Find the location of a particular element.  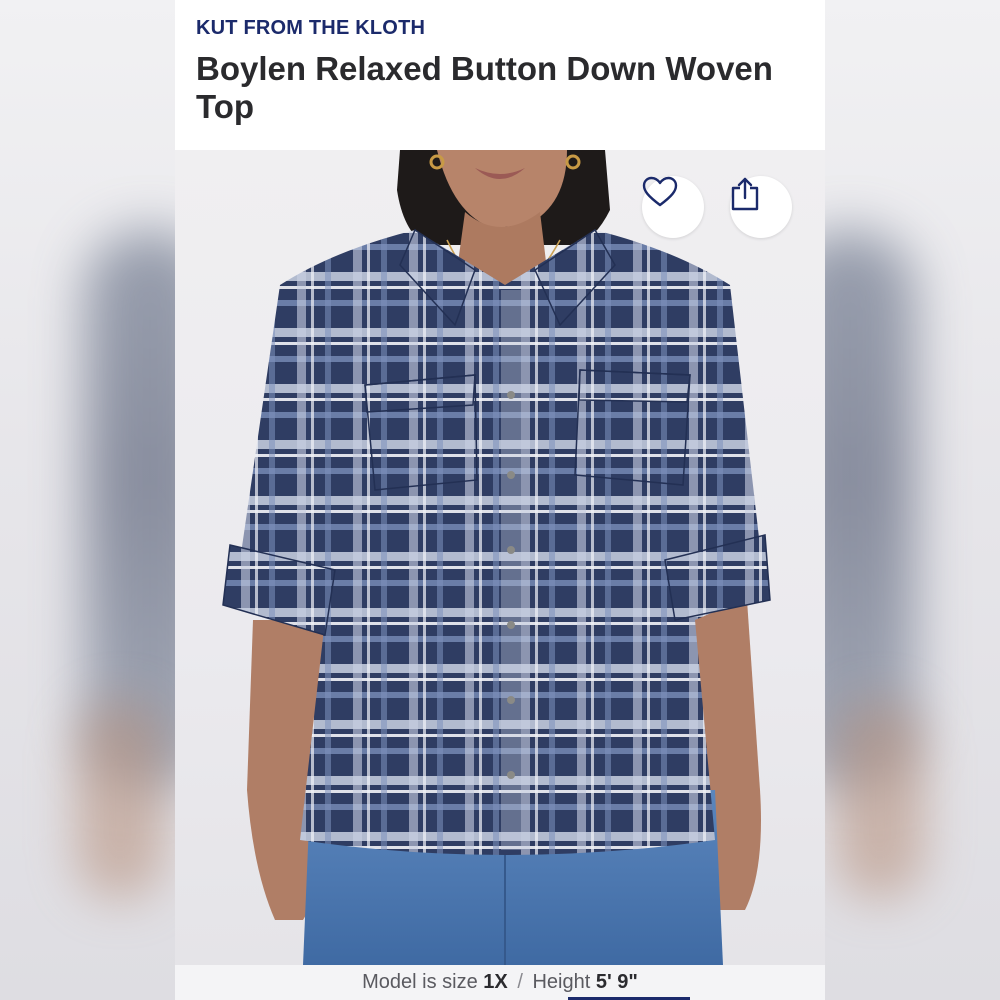

model-info-caption: Model is size 1X / Height 5' 9" is located at coordinates (500, 982).